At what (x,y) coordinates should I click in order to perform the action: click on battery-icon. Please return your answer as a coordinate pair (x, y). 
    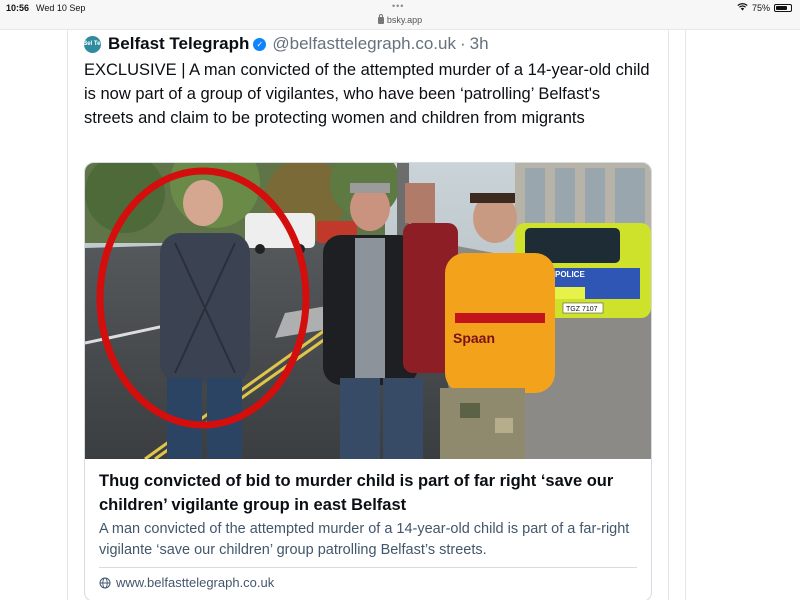
    Looking at the image, I should click on (783, 8).